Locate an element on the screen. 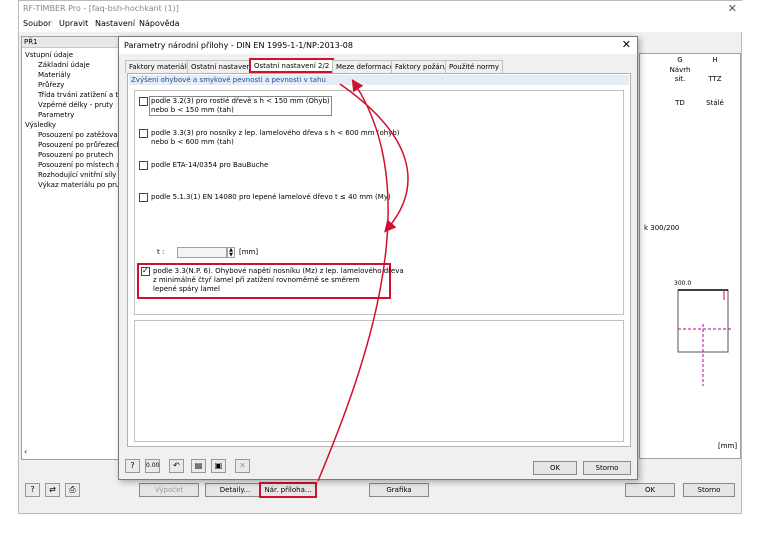 This screenshot has width=760, height=542. dialog-cancel-button: Storno is located at coordinates (607, 468).